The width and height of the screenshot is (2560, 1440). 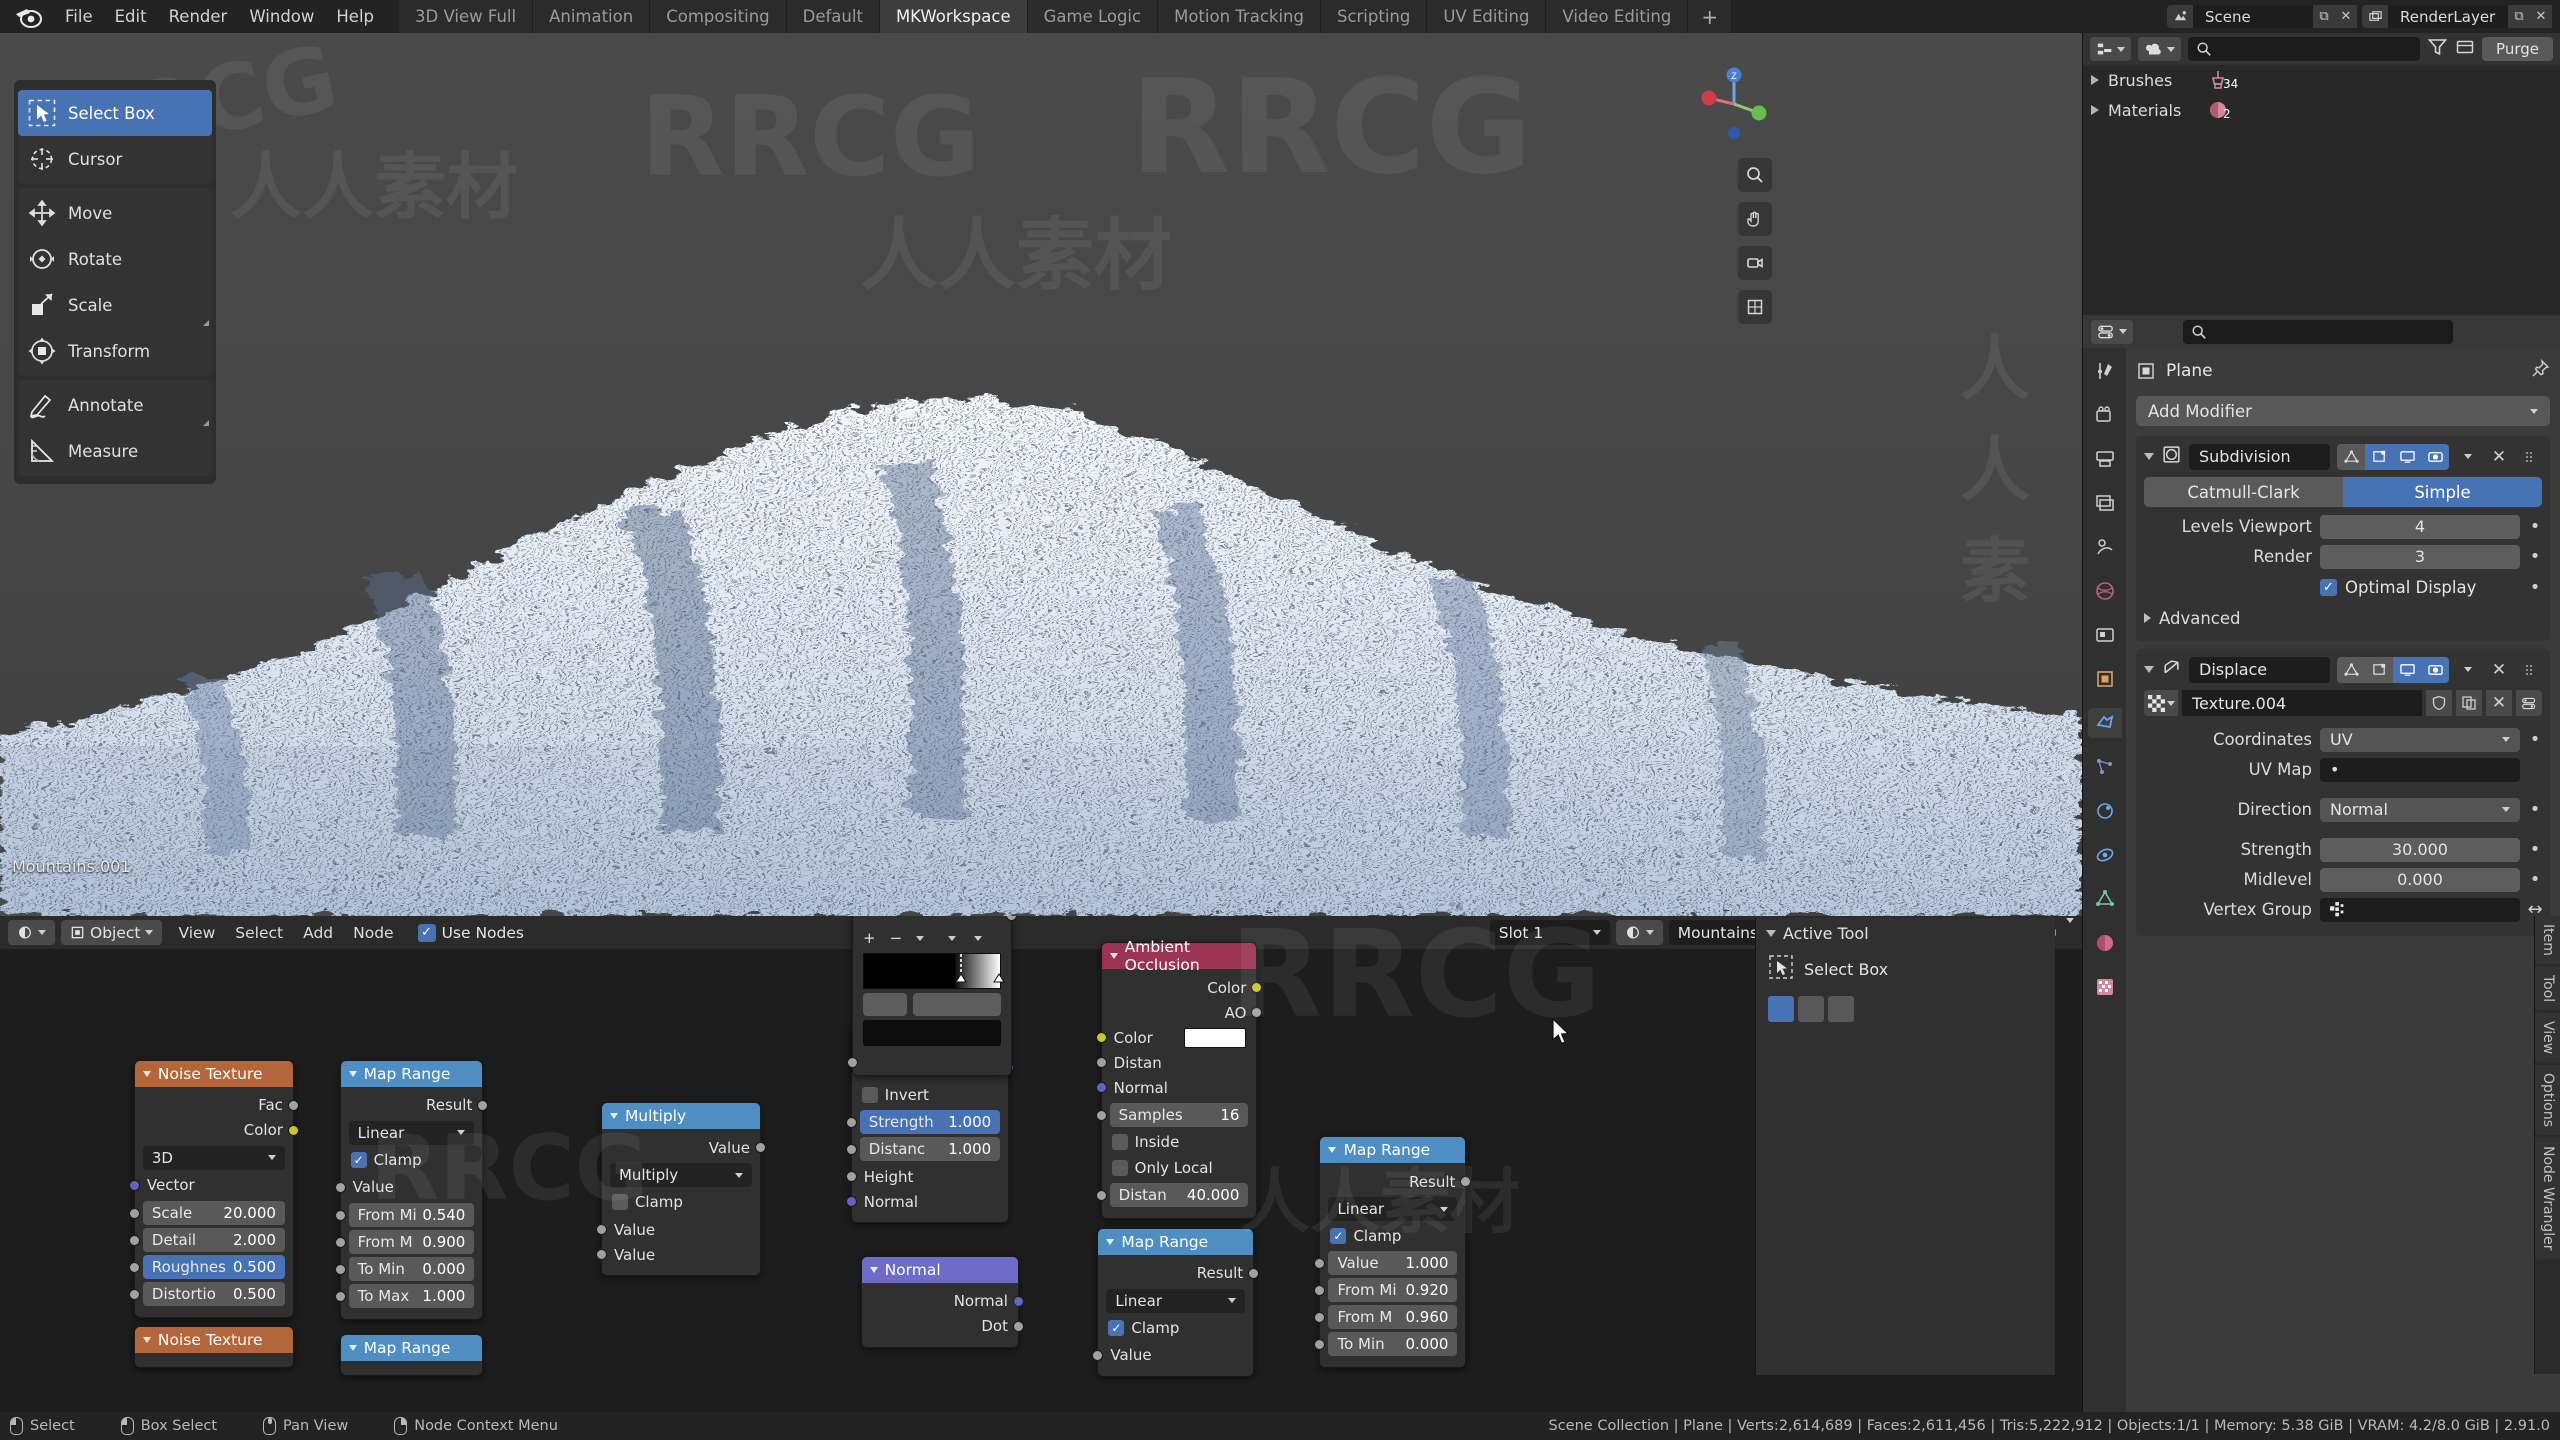 I want to click on properties-world-tab, so click(x=2105, y=591).